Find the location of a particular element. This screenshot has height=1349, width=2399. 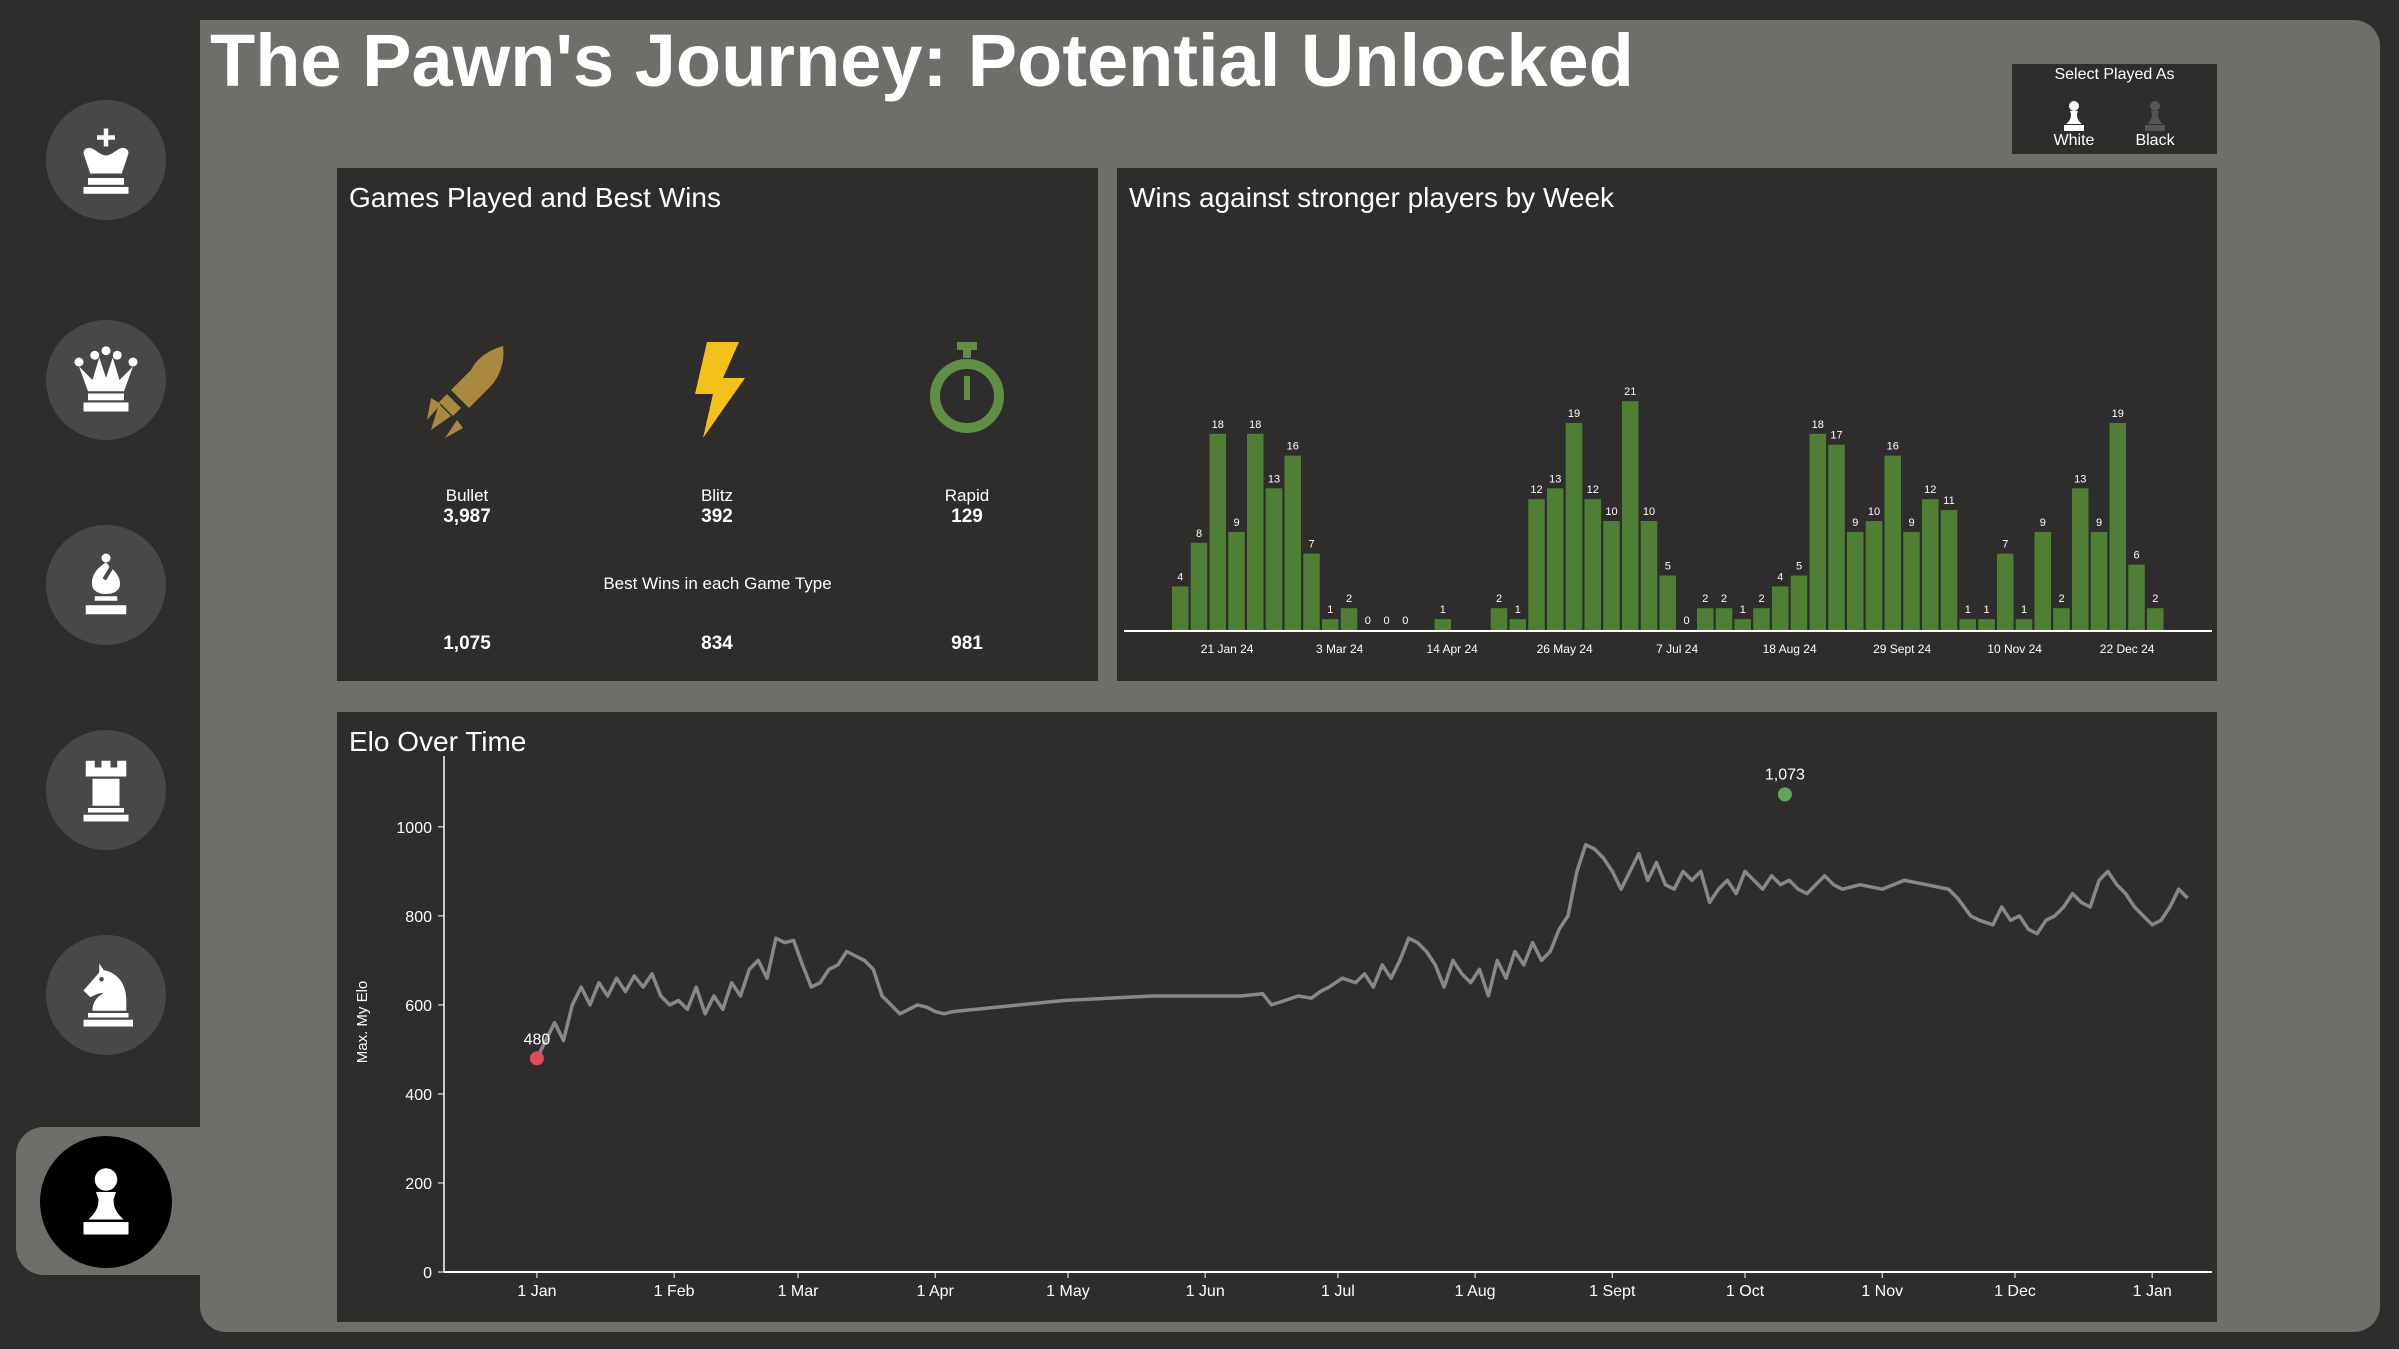

y-tick-label: 400 is located at coordinates (418, 1095).